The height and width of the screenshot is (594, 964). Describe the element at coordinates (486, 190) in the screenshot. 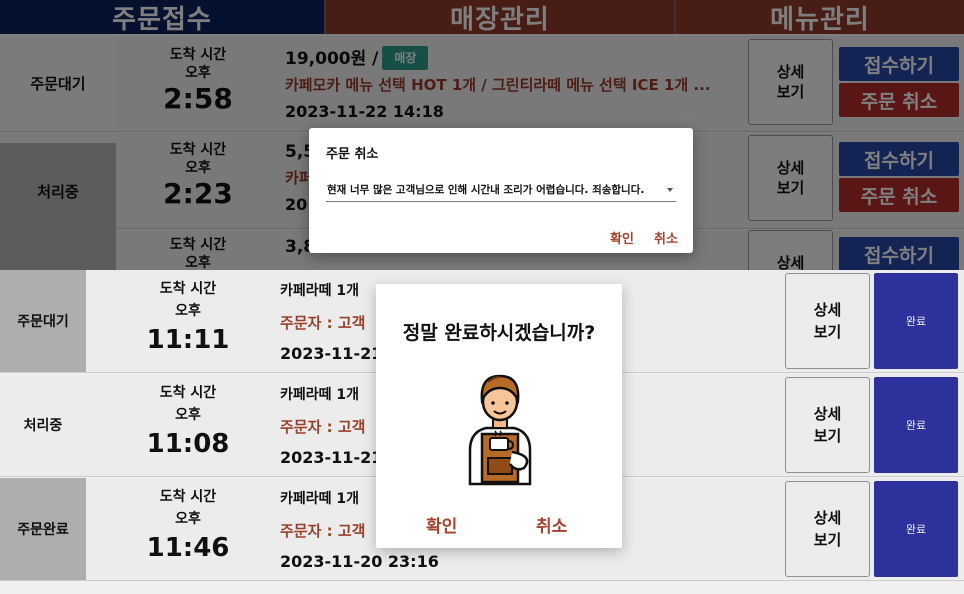

I see `cancel-reason-value: 현재 너무 많은 고객님으로 인해 시간내 조리가 어렵습니다. 죄송합니다.` at that location.